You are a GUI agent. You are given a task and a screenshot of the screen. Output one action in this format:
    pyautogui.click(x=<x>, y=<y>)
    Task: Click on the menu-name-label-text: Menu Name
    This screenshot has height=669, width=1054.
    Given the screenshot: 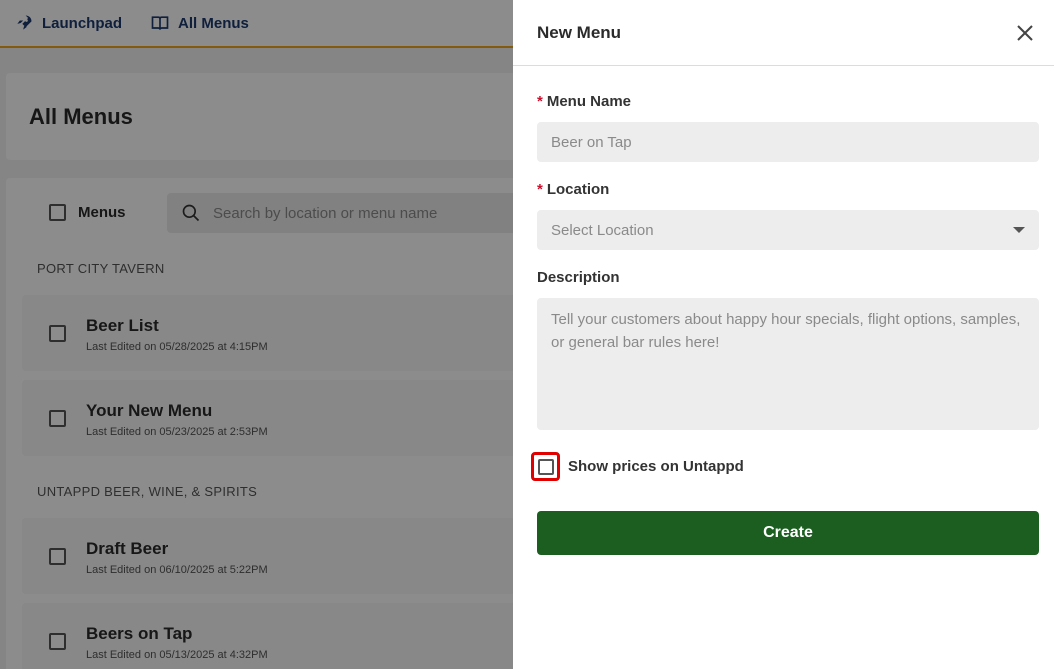 What is the action you would take?
    pyautogui.click(x=589, y=101)
    